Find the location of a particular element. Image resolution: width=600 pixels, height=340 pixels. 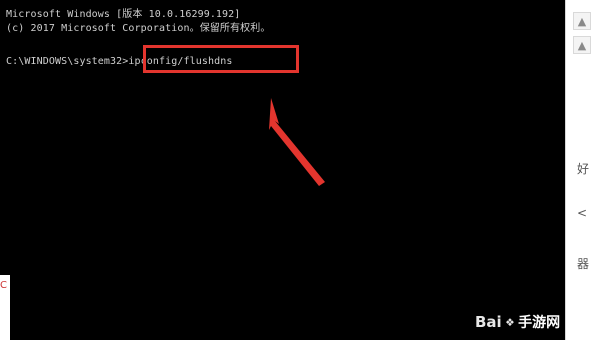

windows-version-line: Microsoft Windows [版本 10.0.16299.192] is located at coordinates (123, 14).